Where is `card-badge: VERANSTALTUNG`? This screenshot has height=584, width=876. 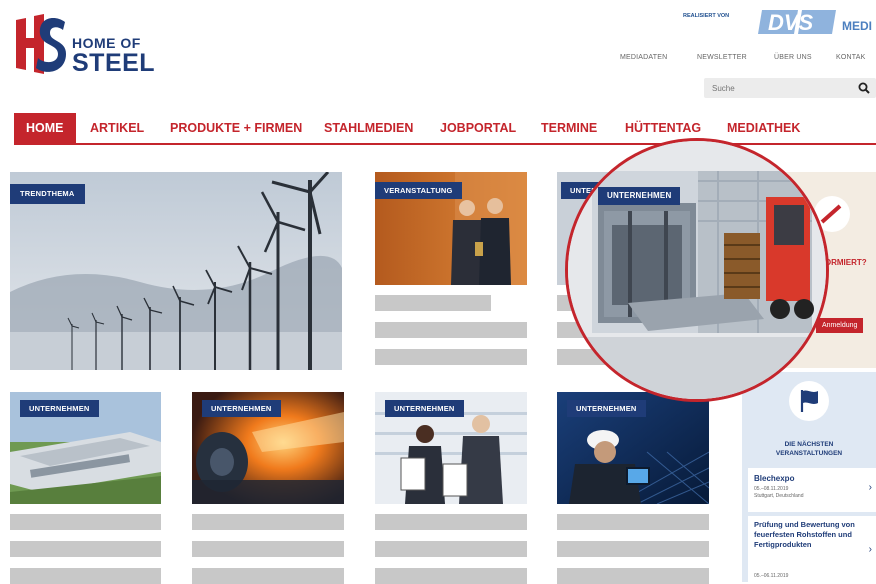
card-badge: VERANSTALTUNG is located at coordinates (418, 190).